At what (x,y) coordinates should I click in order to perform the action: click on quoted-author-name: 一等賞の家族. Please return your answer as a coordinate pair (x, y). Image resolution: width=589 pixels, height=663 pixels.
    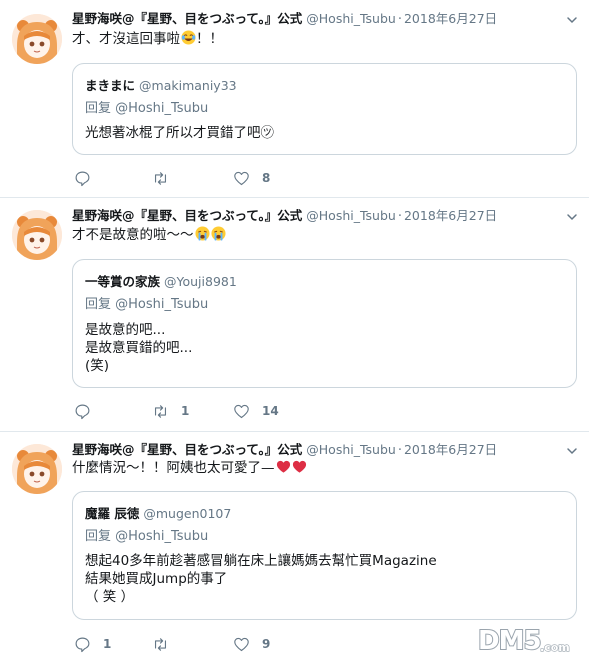
    Looking at the image, I should click on (123, 281).